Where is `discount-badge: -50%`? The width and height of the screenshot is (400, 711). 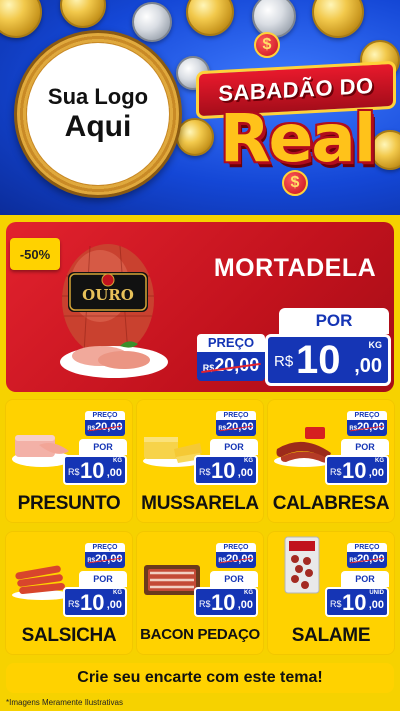 discount-badge: -50% is located at coordinates (35, 254).